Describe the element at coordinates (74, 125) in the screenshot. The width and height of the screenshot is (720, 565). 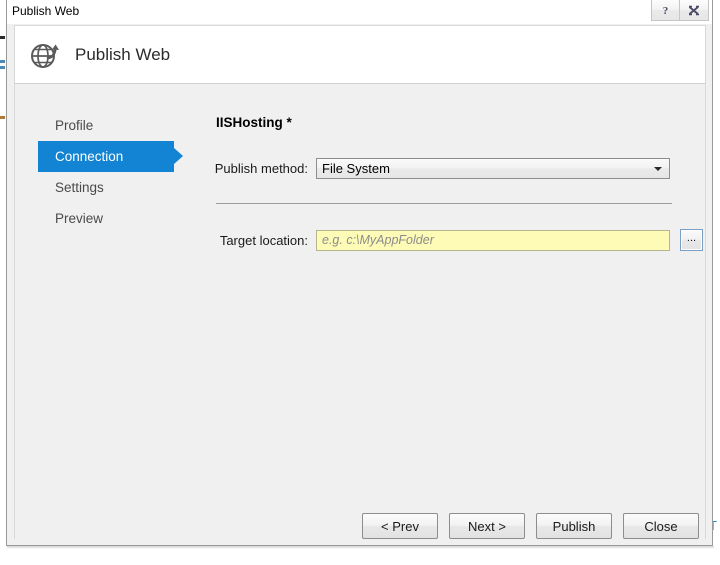
I see `sidebar-item-profile-label: Profile` at that location.